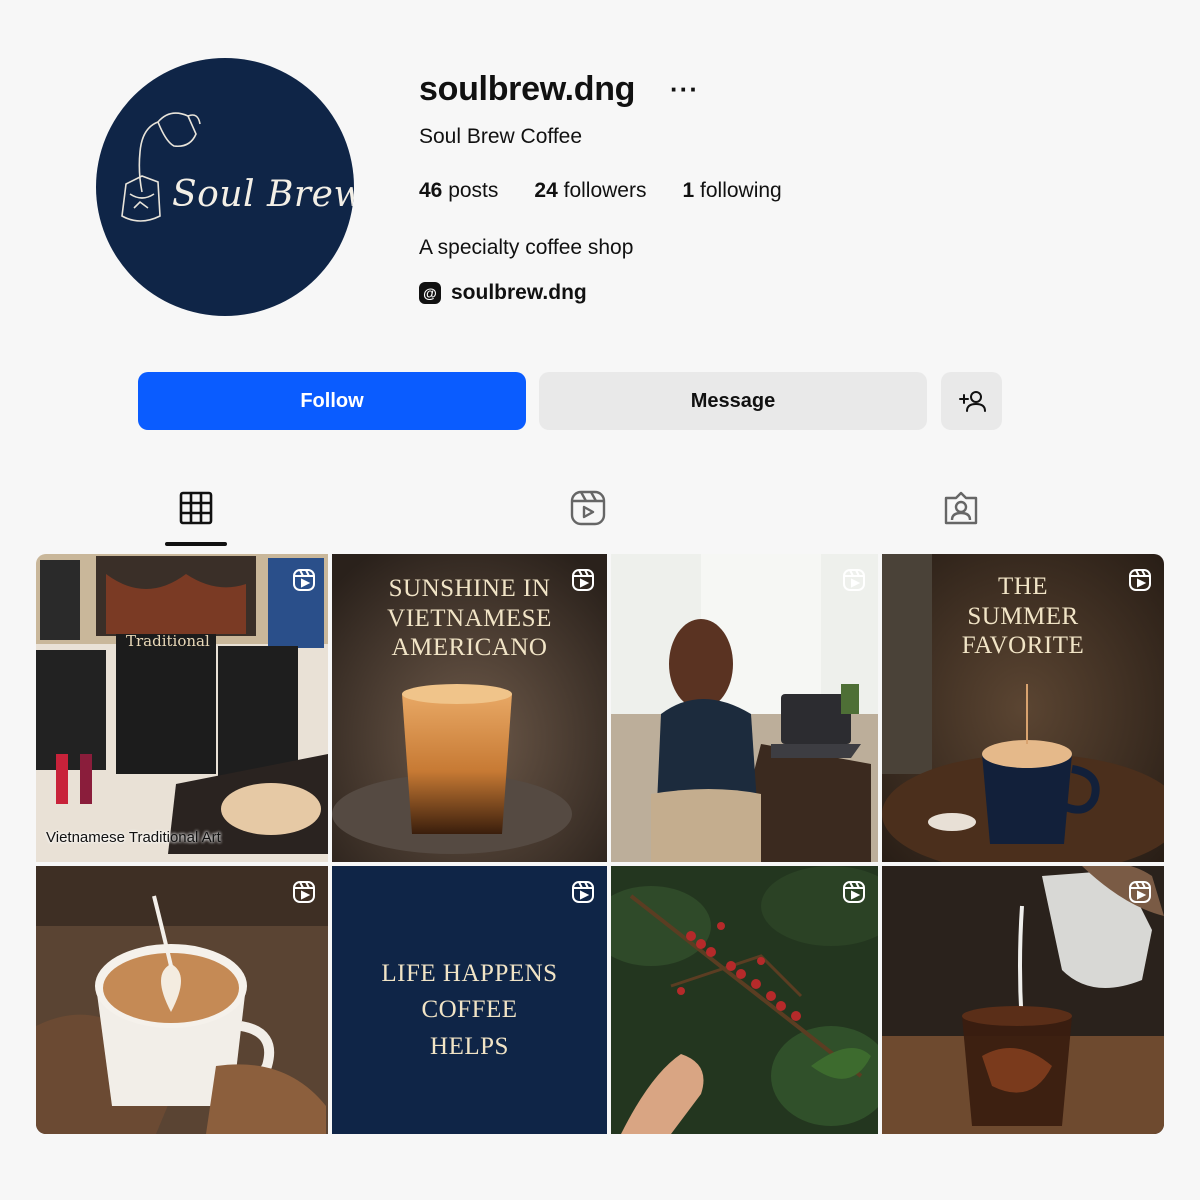  What do you see at coordinates (431, 190) in the screenshot?
I see `posts-count: 46` at bounding box center [431, 190].